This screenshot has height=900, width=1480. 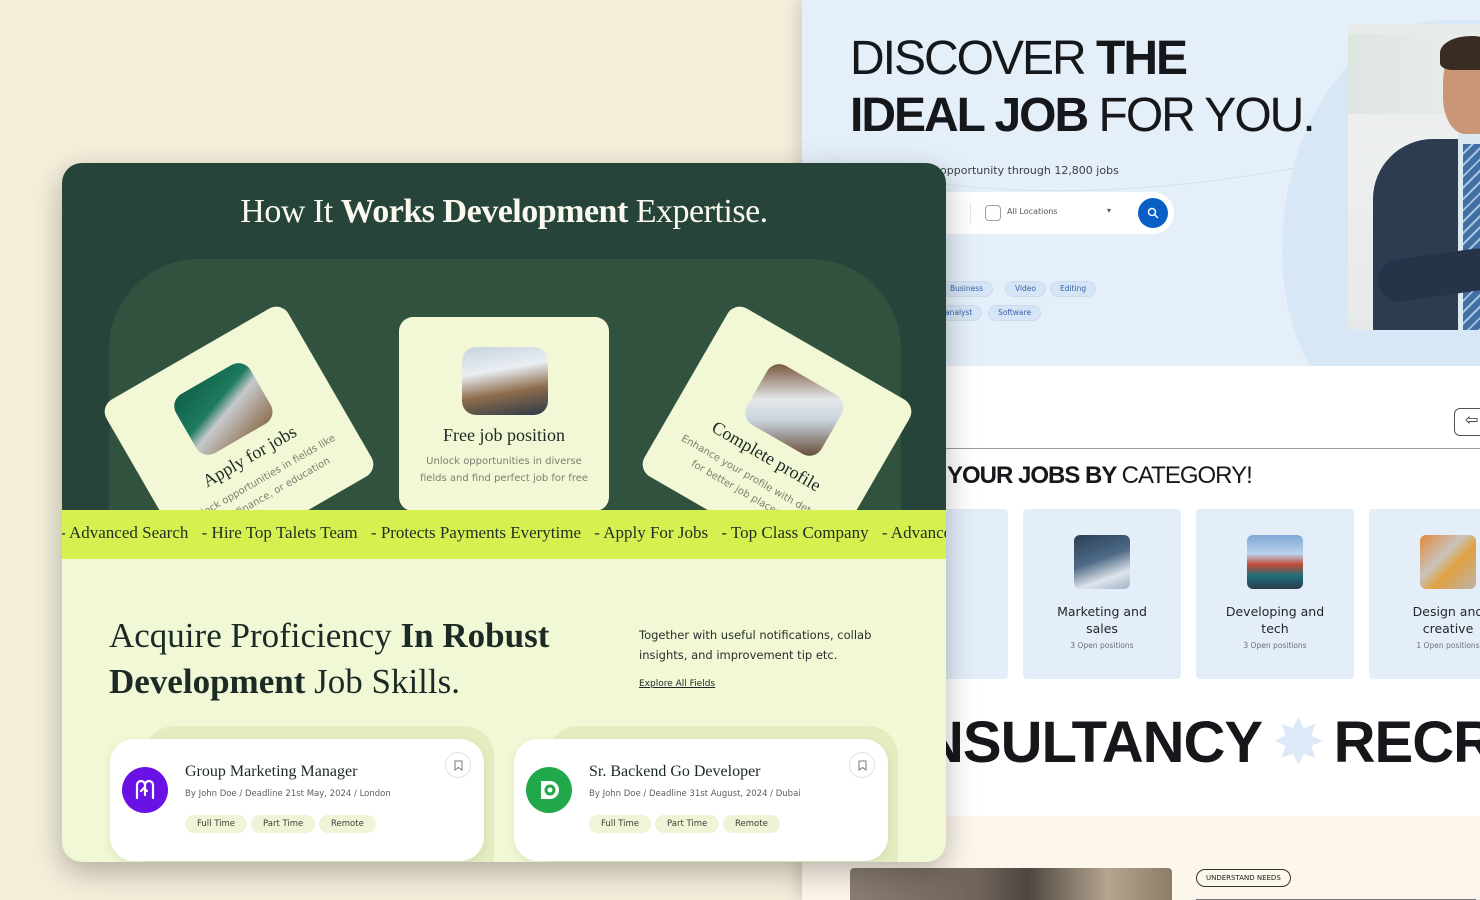 I want to click on tag-video: Video, so click(x=1026, y=289).